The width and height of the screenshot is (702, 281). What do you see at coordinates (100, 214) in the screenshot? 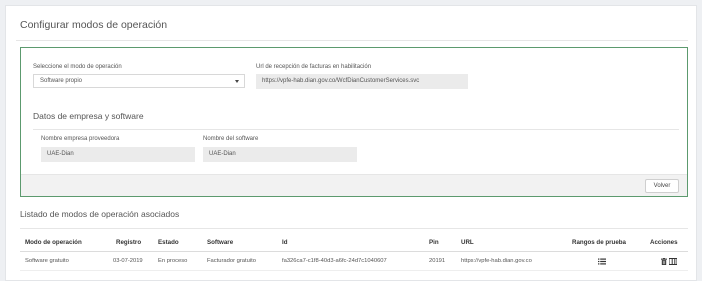
I see `list-title: Listado de modos de operación asociados` at bounding box center [100, 214].